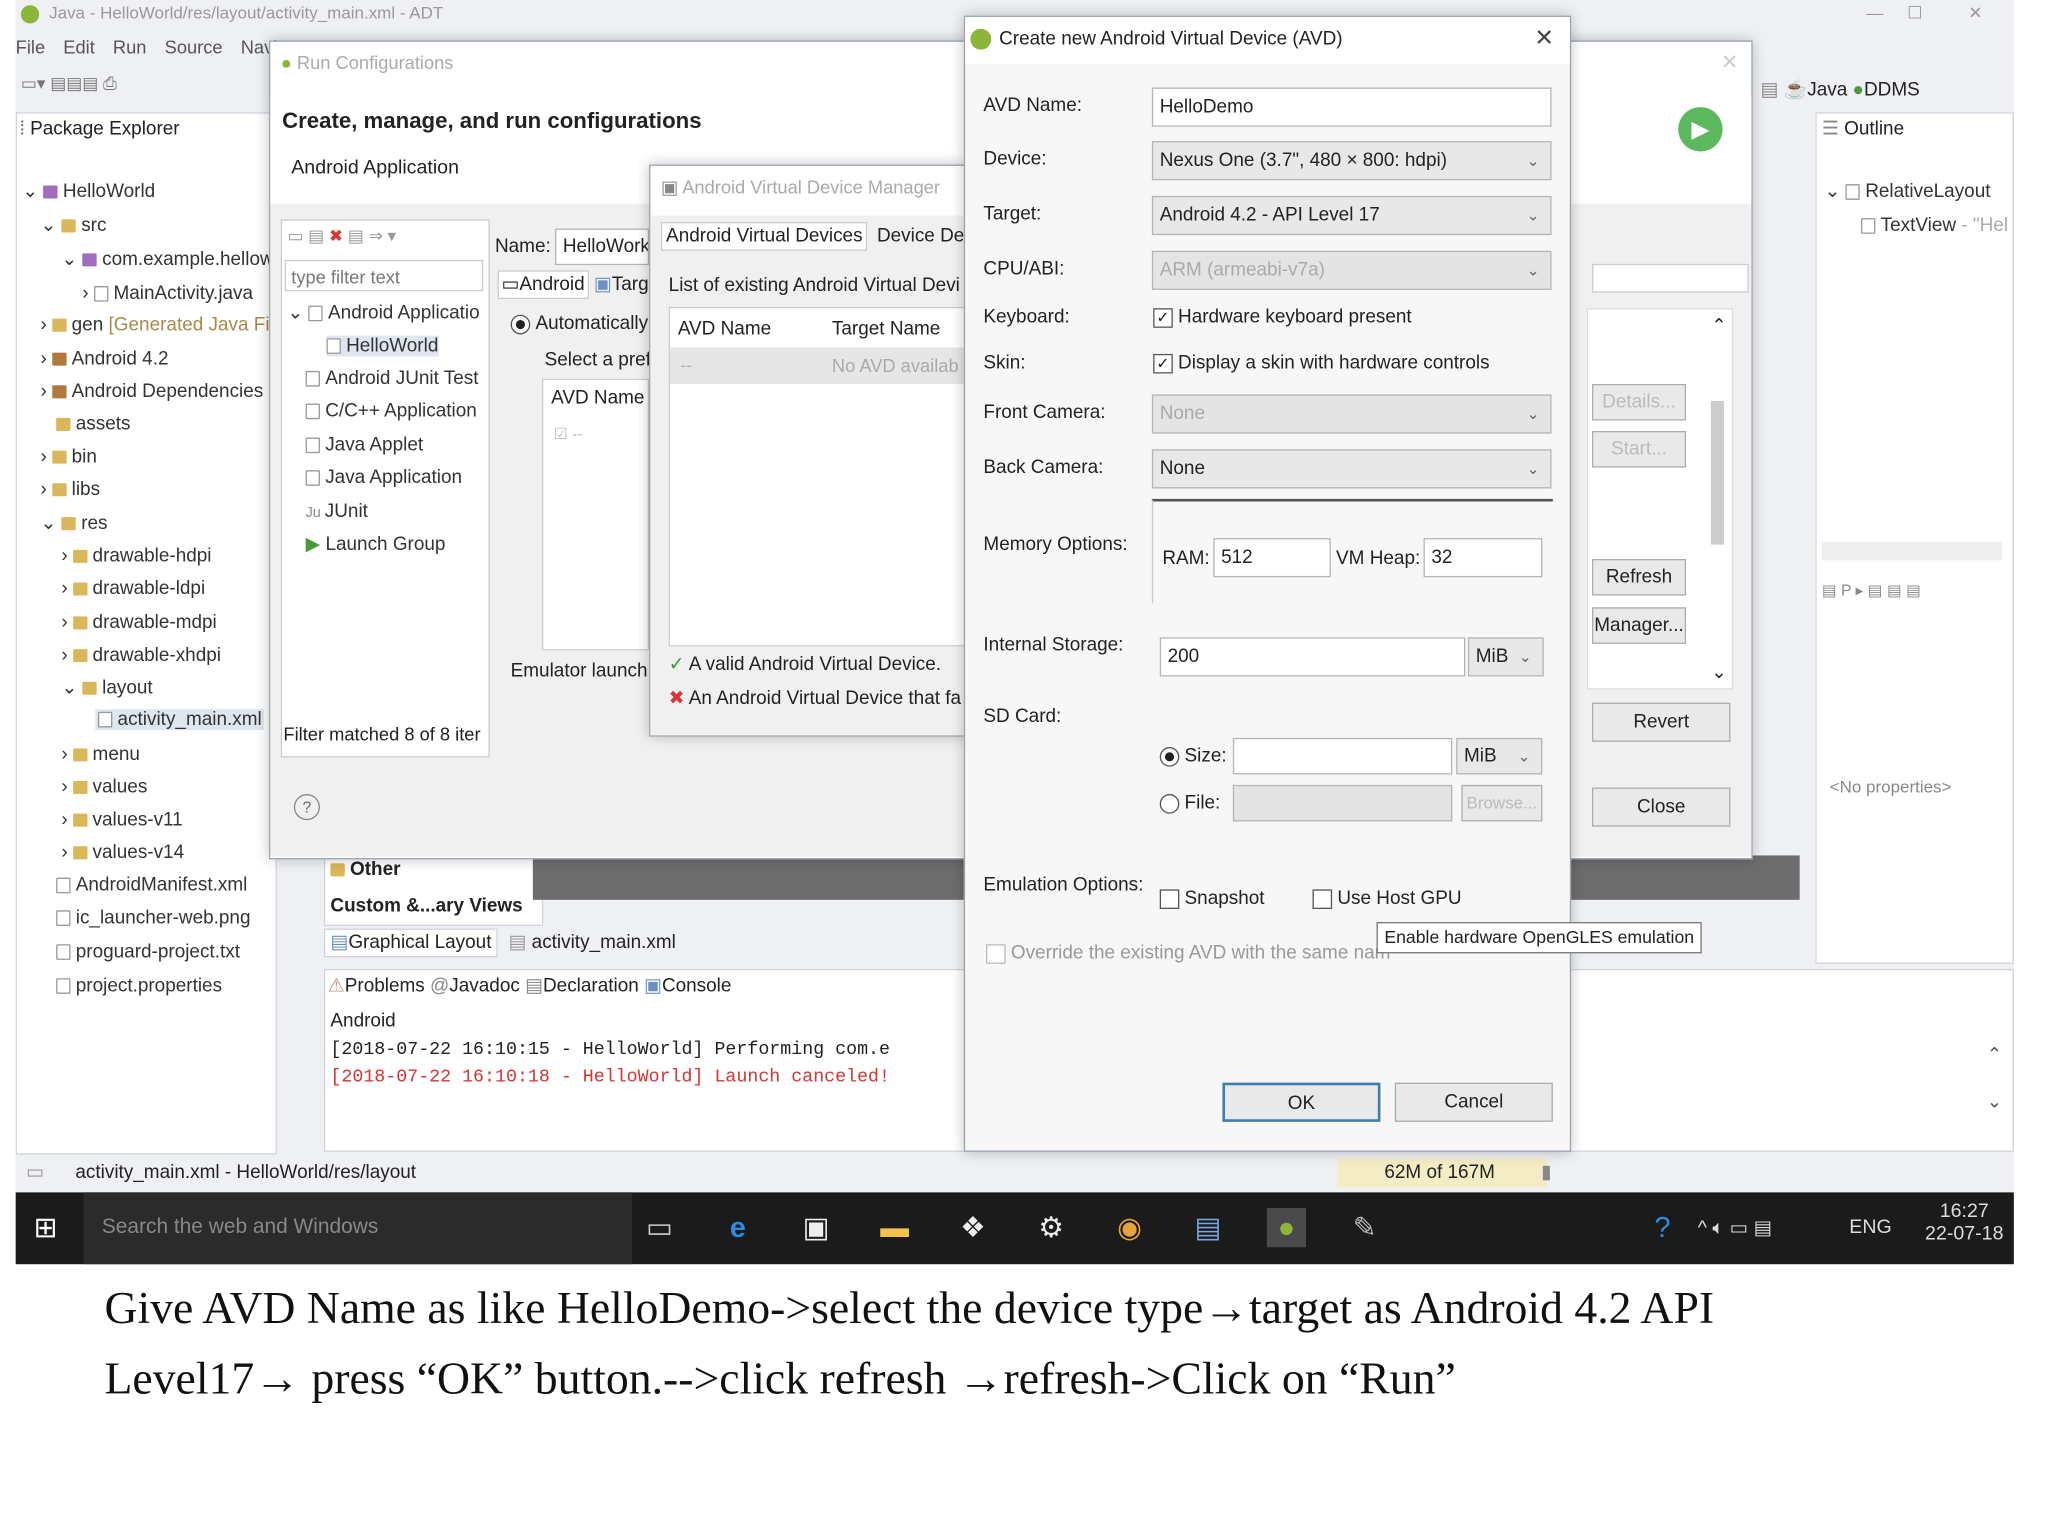  Describe the element at coordinates (73, 523) in the screenshot. I see `tree-res: ⌄ res` at that location.